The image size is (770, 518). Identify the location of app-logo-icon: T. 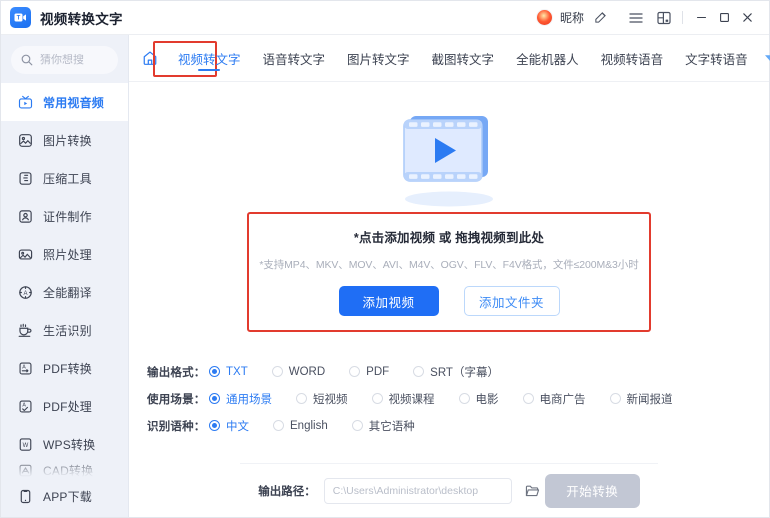
(20, 17).